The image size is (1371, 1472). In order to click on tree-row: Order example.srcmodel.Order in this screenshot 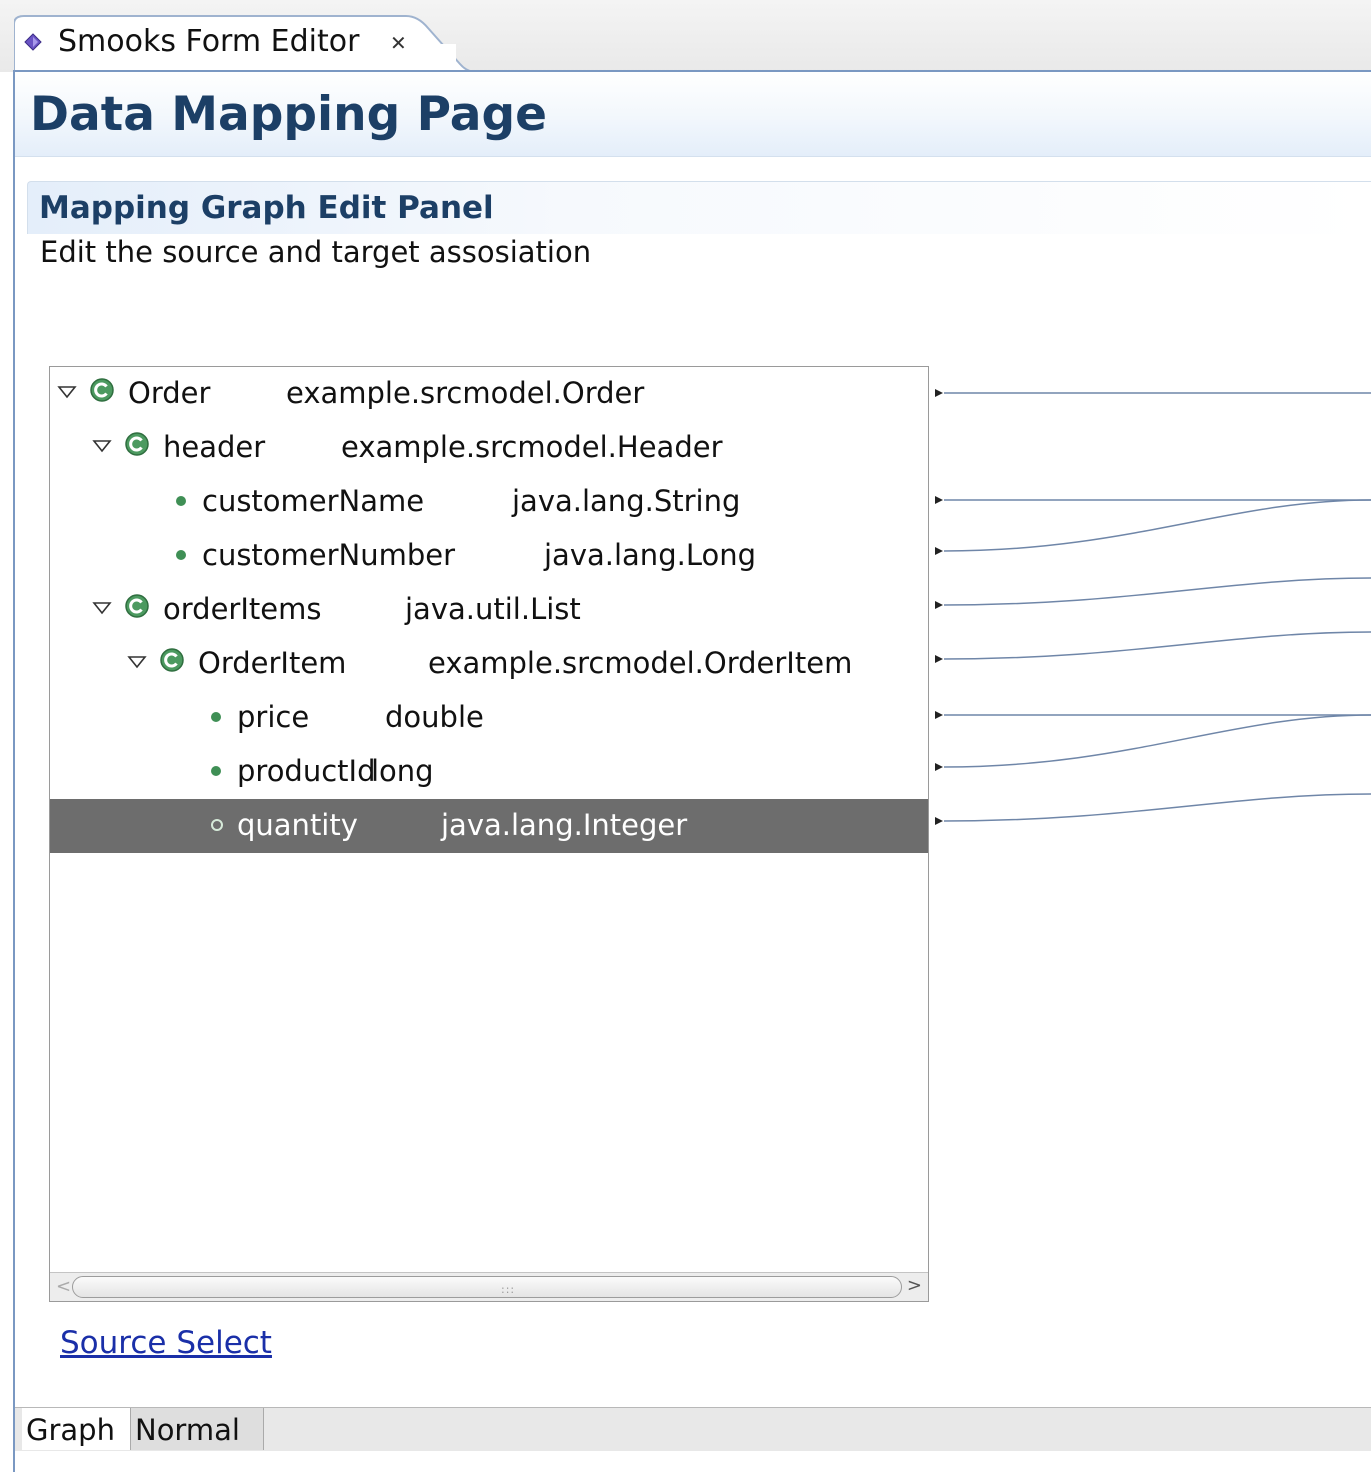, I will do `click(489, 394)`.